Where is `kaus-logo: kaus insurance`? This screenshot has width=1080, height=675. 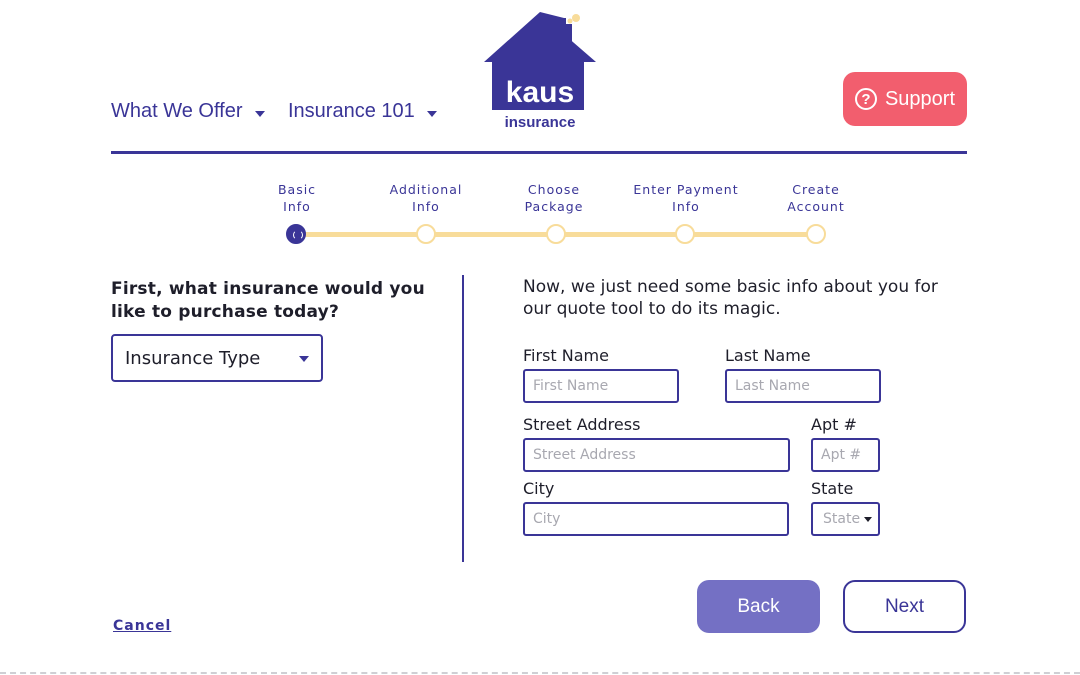 kaus-logo: kaus insurance is located at coordinates (540, 72).